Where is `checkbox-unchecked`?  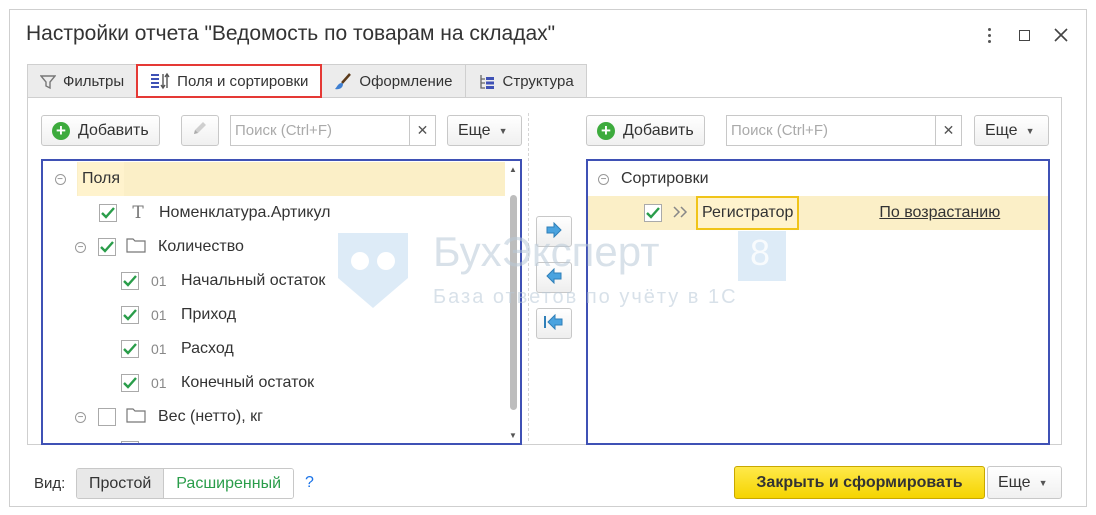 checkbox-unchecked is located at coordinates (107, 417).